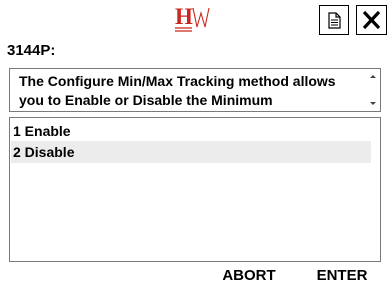  What do you see at coordinates (184, 16) in the screenshot?
I see `svg-text: H` at bounding box center [184, 16].